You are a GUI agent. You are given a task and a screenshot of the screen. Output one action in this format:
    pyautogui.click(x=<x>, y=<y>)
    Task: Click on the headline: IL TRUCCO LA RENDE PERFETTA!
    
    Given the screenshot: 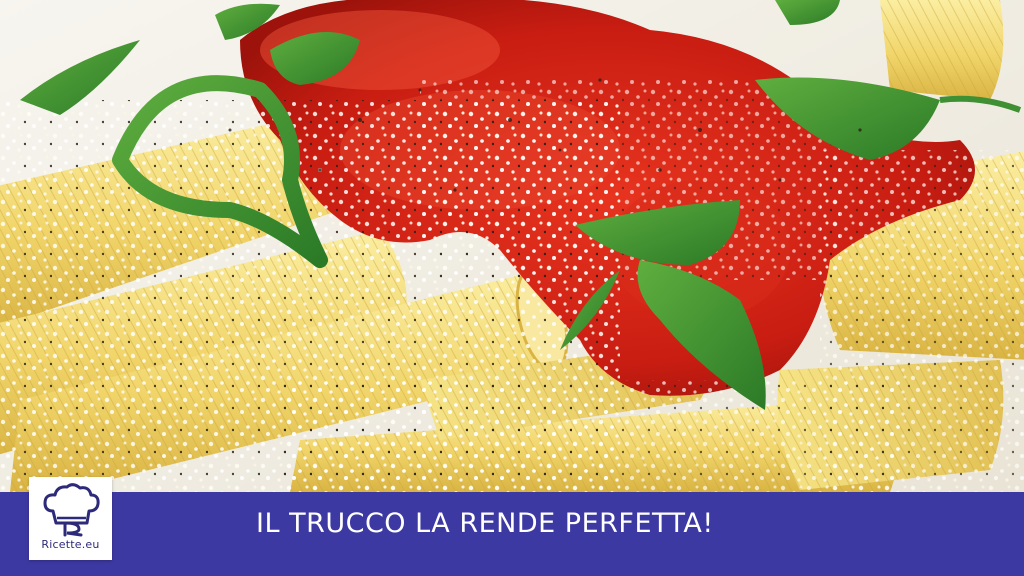 What is the action you would take?
    pyautogui.click(x=485, y=523)
    